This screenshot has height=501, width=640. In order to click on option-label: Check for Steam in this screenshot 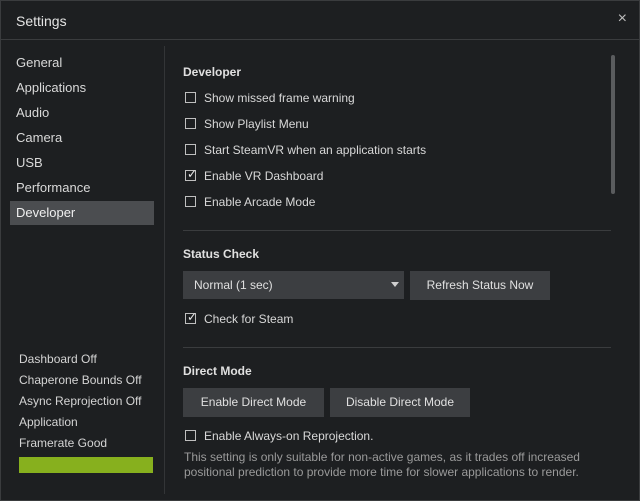, I will do `click(249, 319)`.